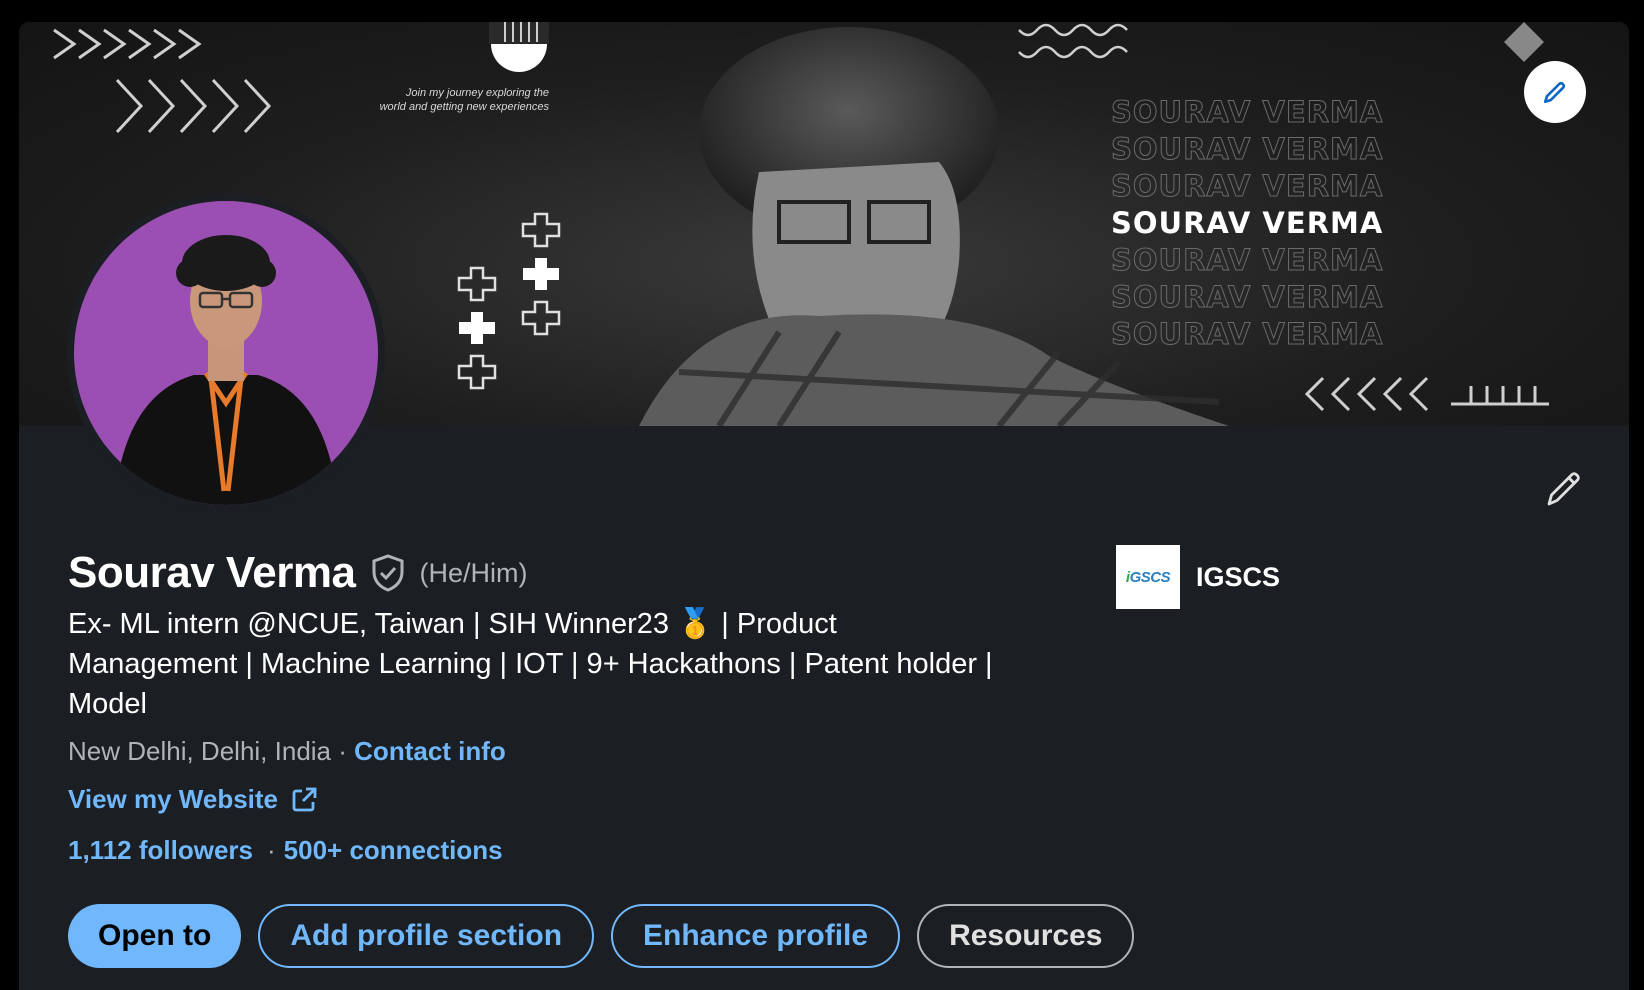 The height and width of the screenshot is (990, 1644). Describe the element at coordinates (430, 751) in the screenshot. I see `contact-info-link: Contact info` at that location.